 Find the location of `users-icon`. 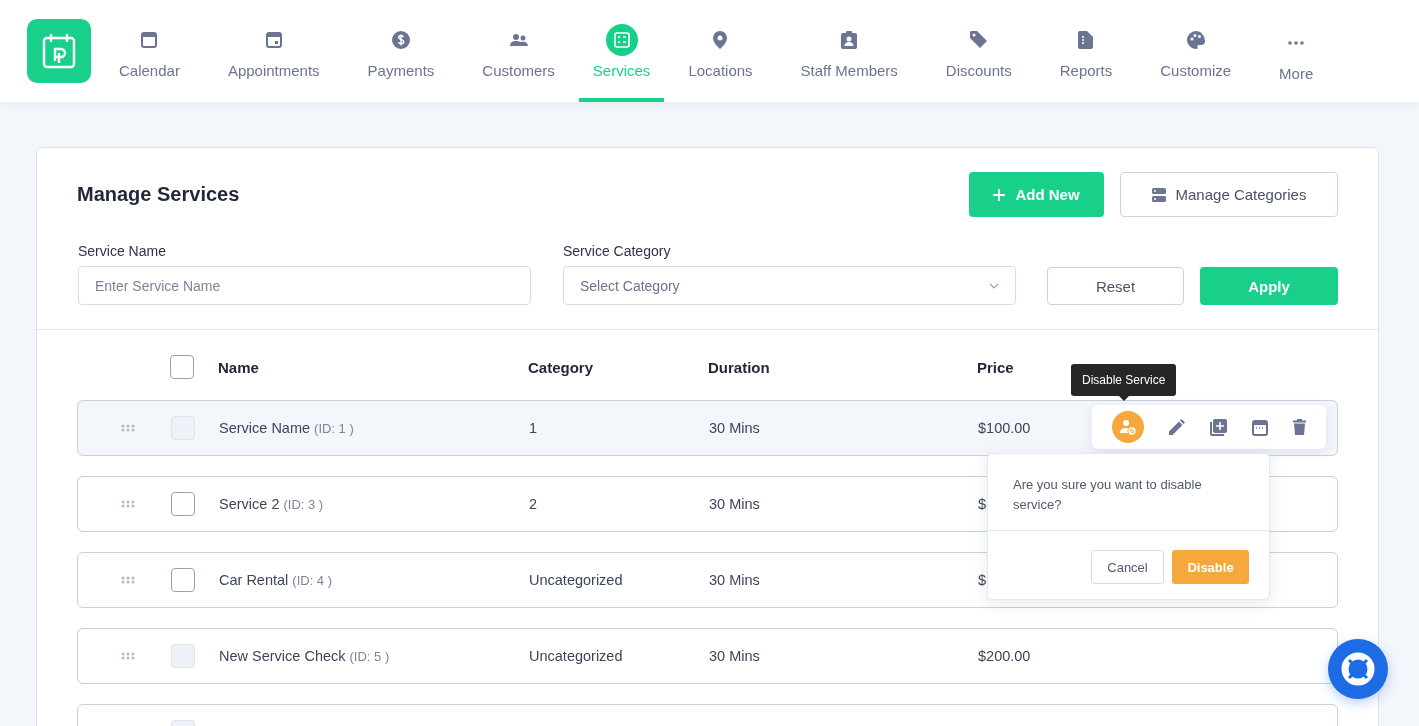

users-icon is located at coordinates (518, 39).